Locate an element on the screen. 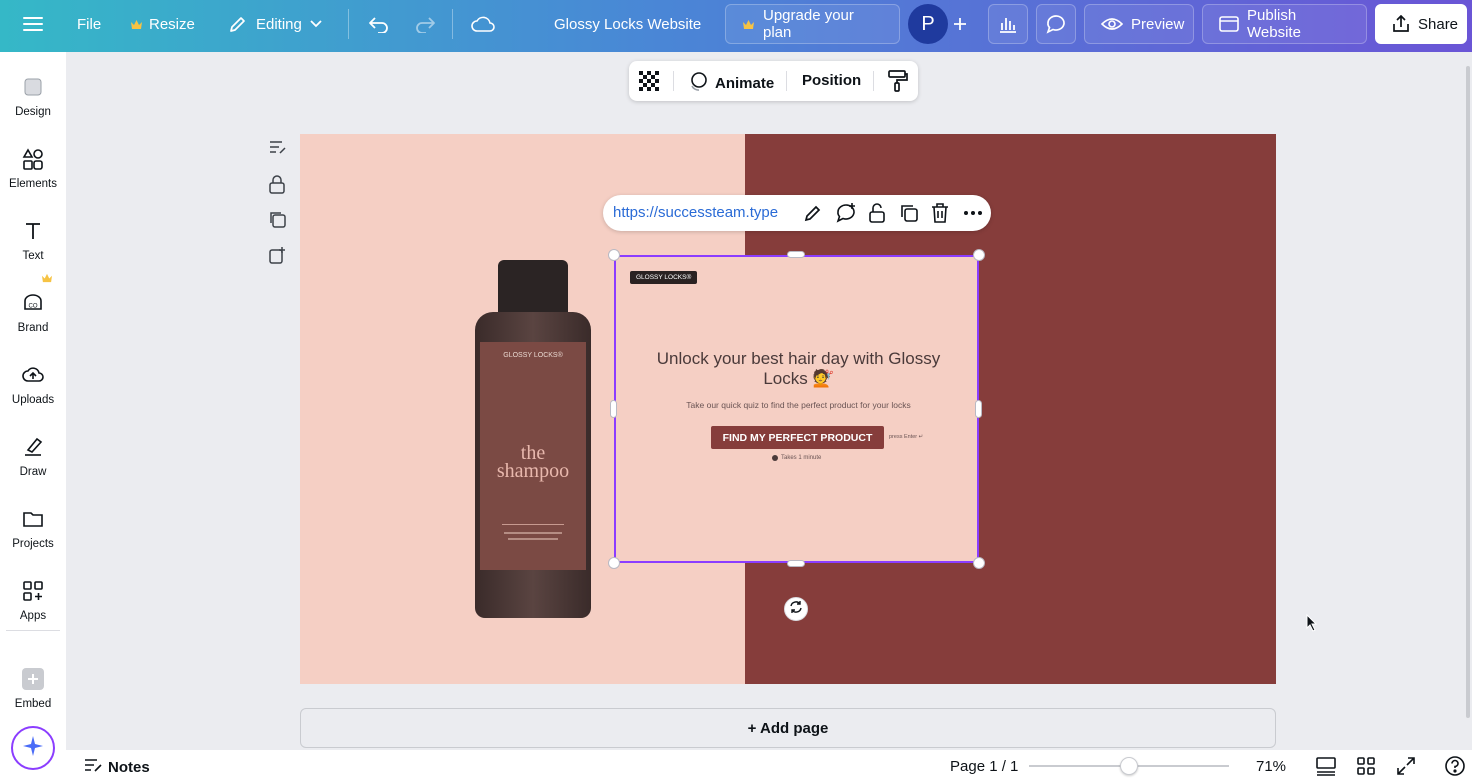  resize-handle-bottom-right is located at coordinates (979, 563).